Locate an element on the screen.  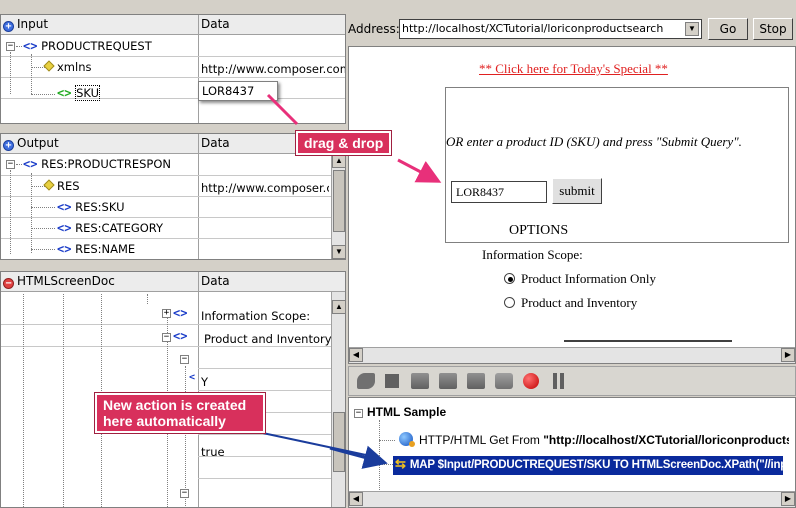
output-column-title: Output is located at coordinates (38, 143).